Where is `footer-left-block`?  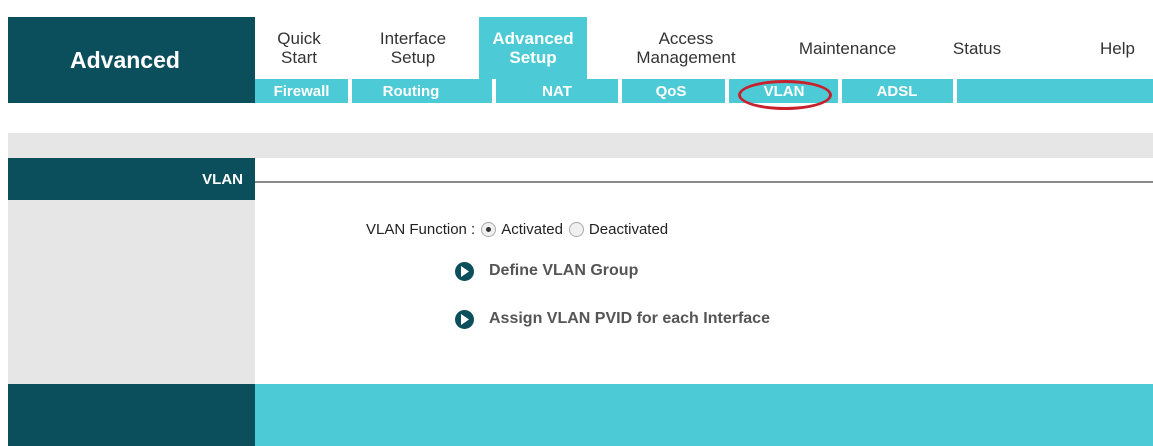 footer-left-block is located at coordinates (131, 415).